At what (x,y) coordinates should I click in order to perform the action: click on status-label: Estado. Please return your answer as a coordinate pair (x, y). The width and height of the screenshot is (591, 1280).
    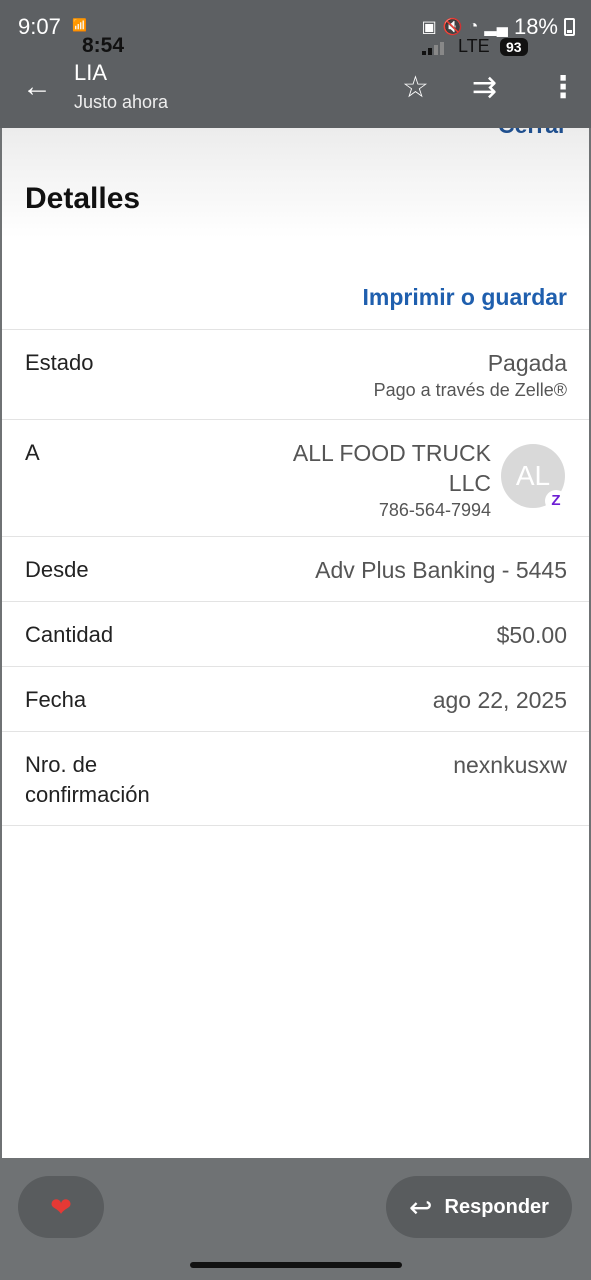
    Looking at the image, I should click on (59, 362).